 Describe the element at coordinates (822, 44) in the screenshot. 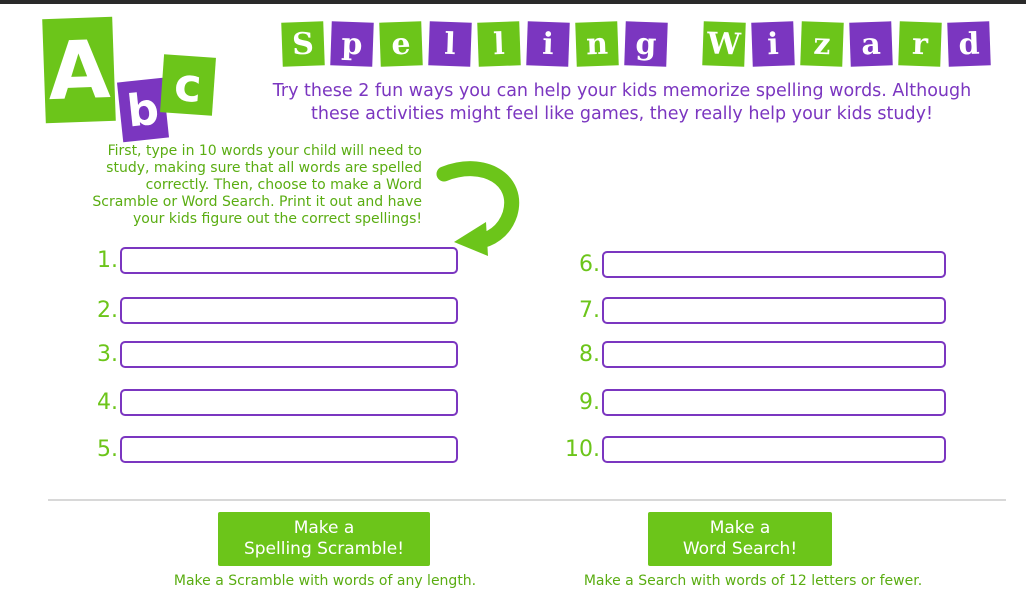

I see `title-letter: z` at that location.